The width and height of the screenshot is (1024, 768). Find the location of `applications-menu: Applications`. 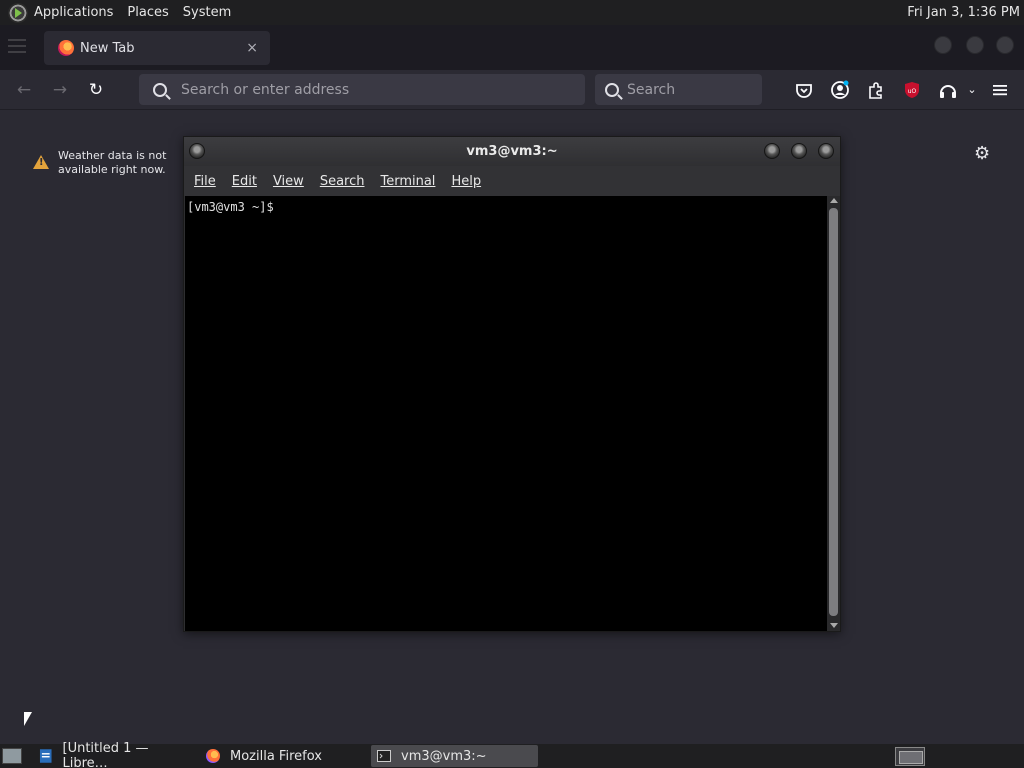

applications-menu: Applications is located at coordinates (73, 12).